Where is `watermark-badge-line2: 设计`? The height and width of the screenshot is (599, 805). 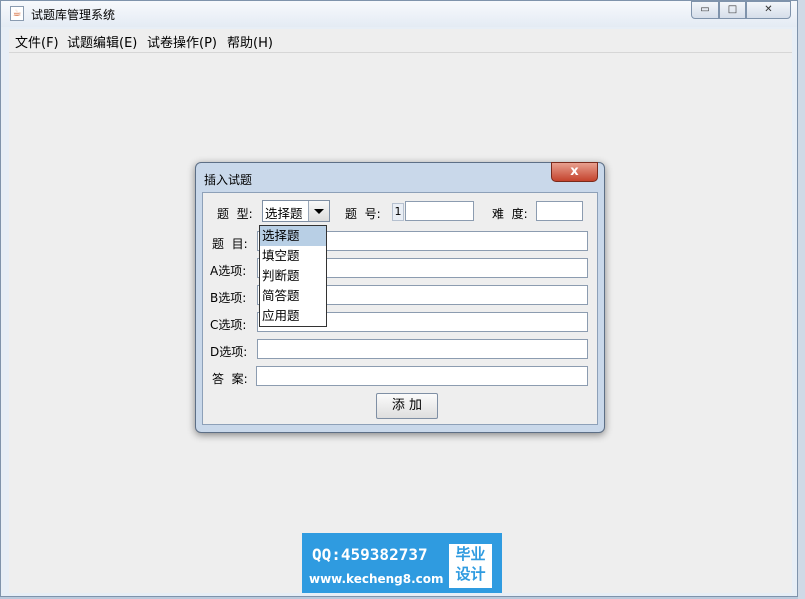
watermark-badge-line2: 设计 is located at coordinates (470, 574).